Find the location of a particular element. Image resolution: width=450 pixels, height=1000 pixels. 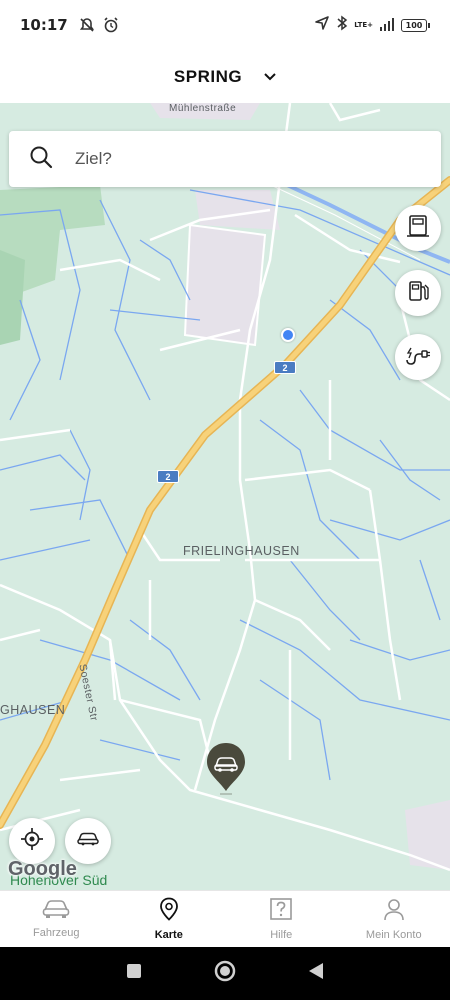

nav-label: Mein Konto is located at coordinates (393, 935).